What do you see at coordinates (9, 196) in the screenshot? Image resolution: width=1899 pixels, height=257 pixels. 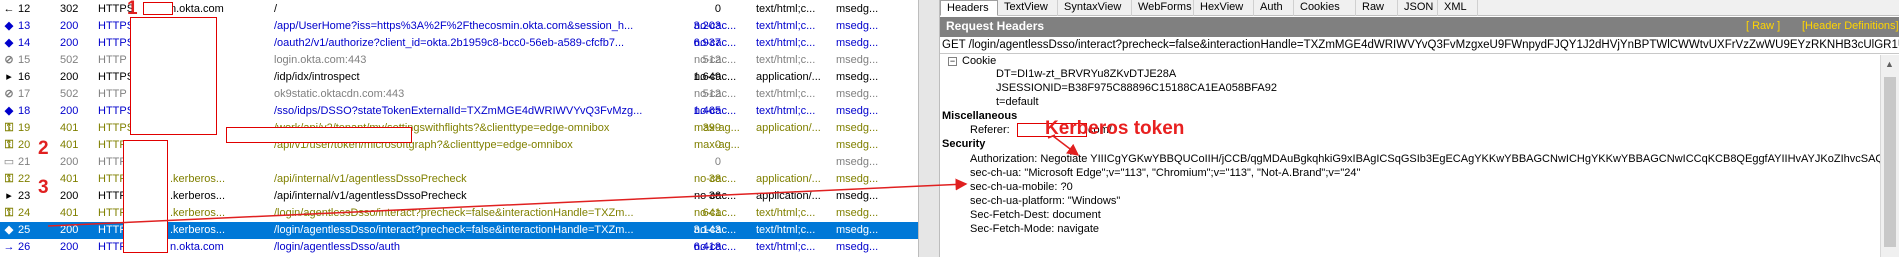 I see `json-icon: ▸` at bounding box center [9, 196].